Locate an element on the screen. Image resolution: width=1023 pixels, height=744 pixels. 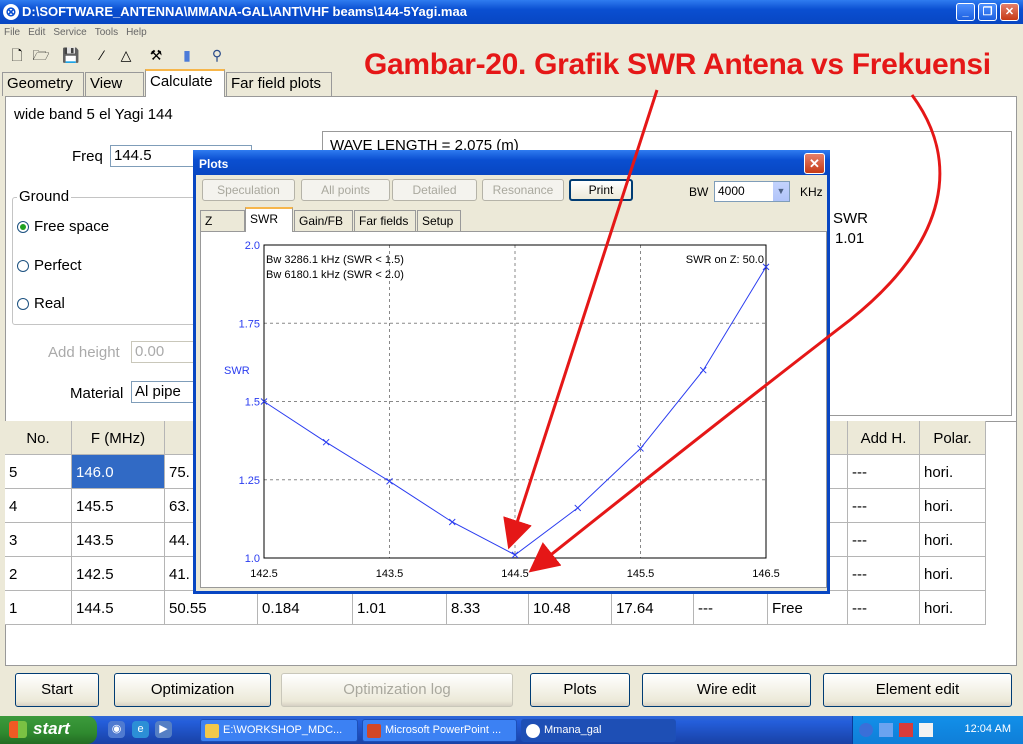
start-label: start is located at coordinates (51, 728).